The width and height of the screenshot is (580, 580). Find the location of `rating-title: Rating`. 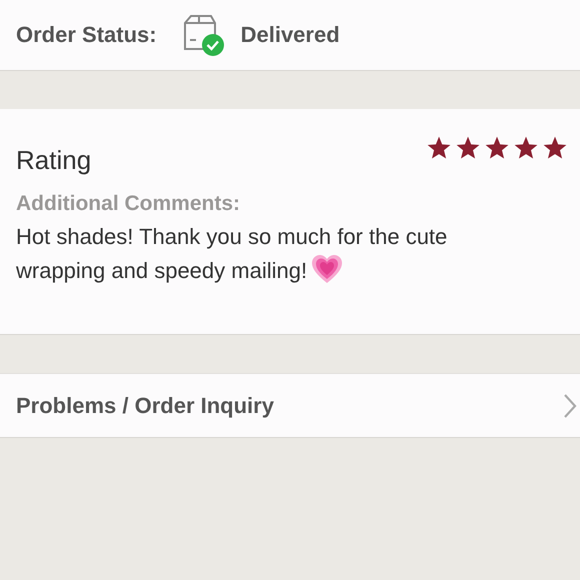

rating-title: Rating is located at coordinates (54, 160).